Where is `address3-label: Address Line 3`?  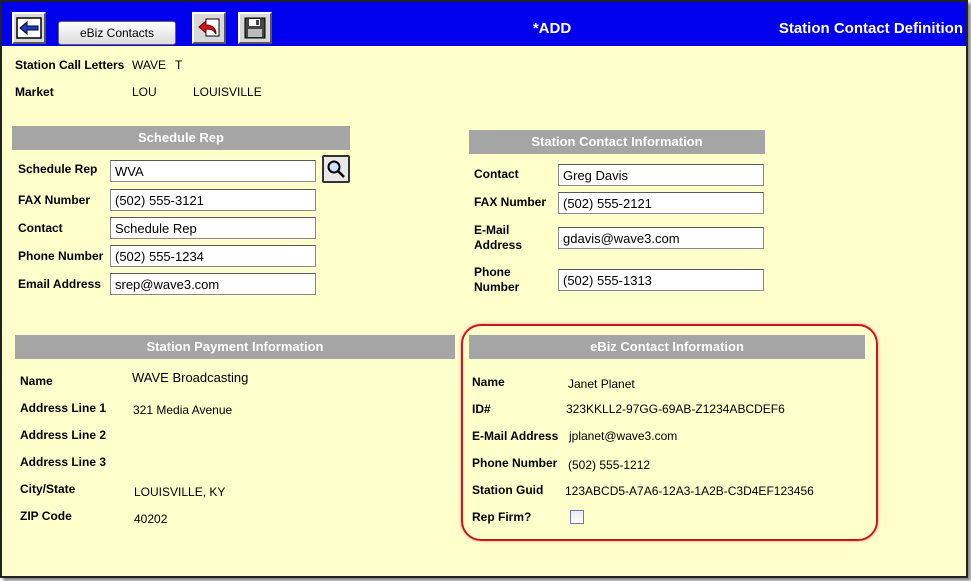
address3-label: Address Line 3 is located at coordinates (63, 462).